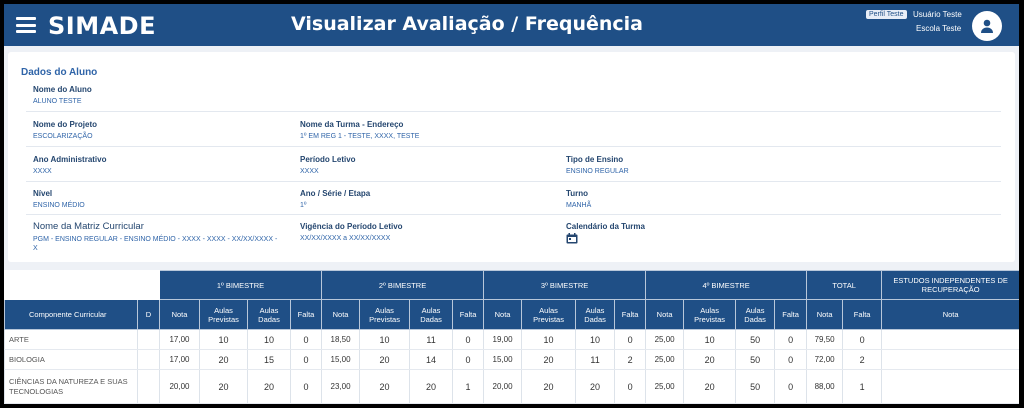  What do you see at coordinates (340, 386) in the screenshot?
I see `value-cell: 23,00` at bounding box center [340, 386].